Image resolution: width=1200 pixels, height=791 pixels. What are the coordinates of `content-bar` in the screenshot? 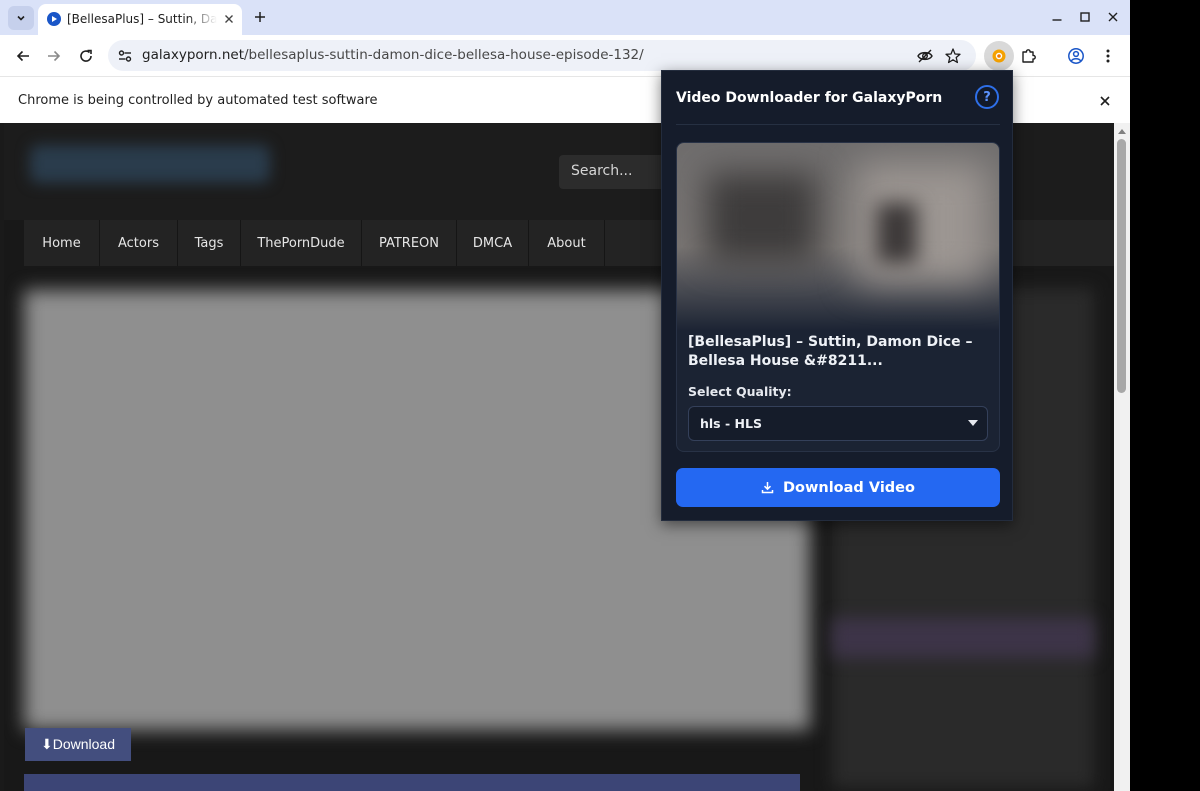 It's located at (412, 782).